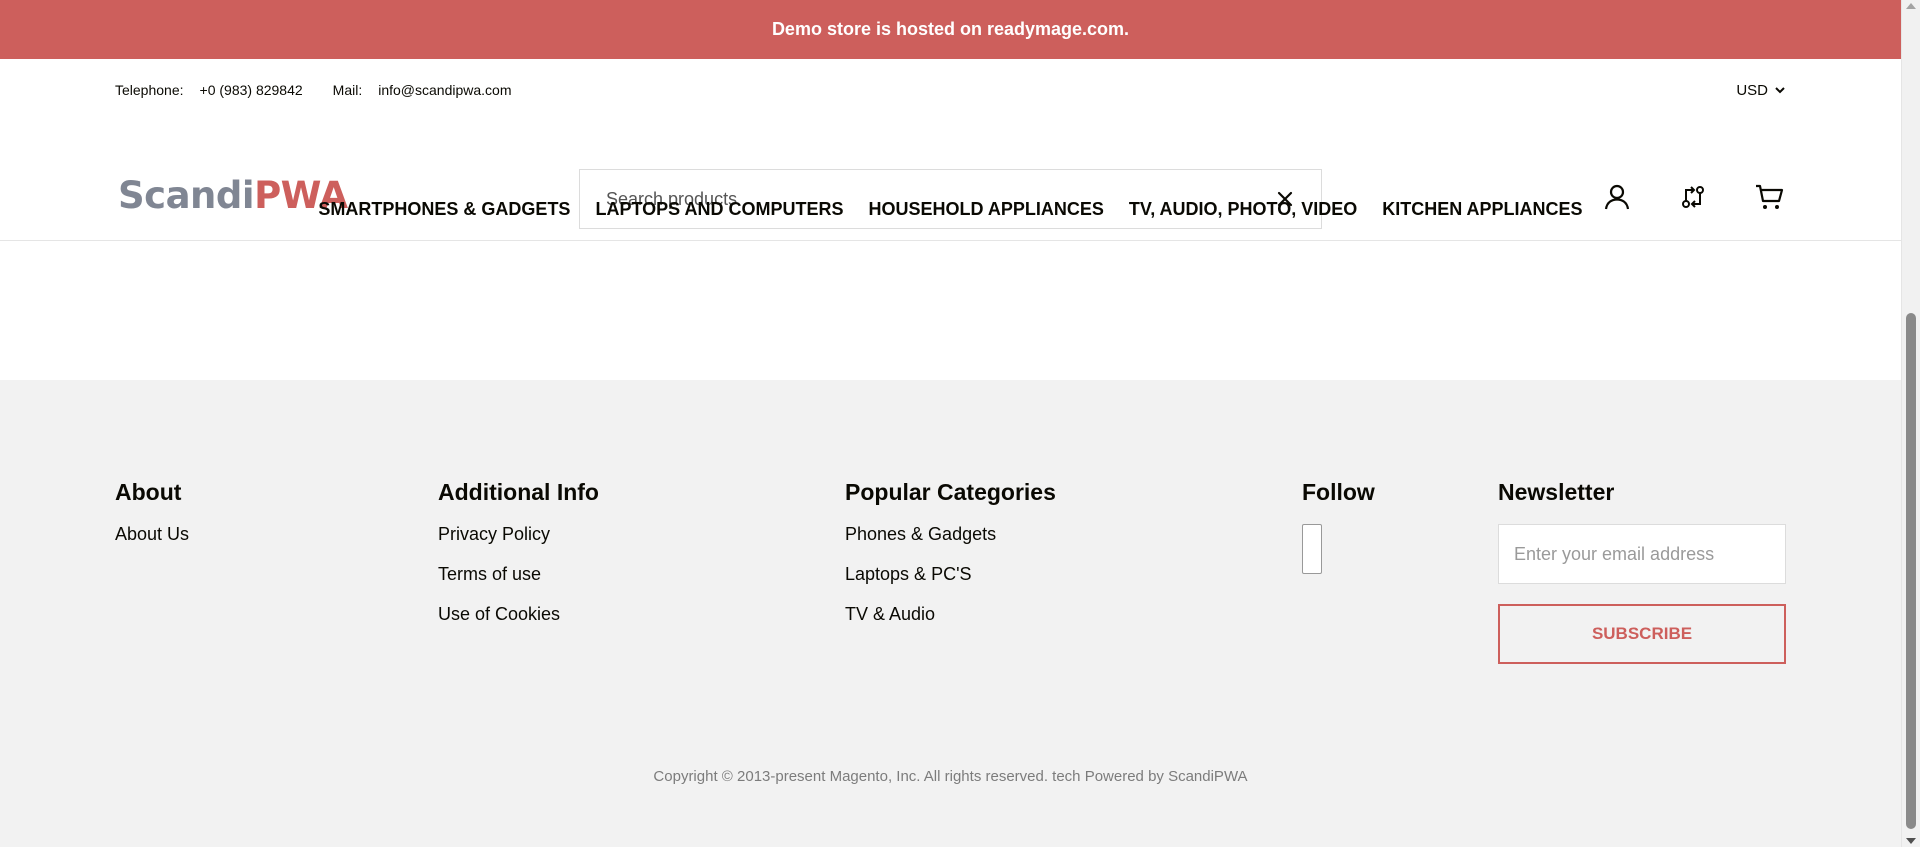 The height and width of the screenshot is (847, 1920). What do you see at coordinates (1911, 841) in the screenshot?
I see `scroll-down-arrow-icon` at bounding box center [1911, 841].